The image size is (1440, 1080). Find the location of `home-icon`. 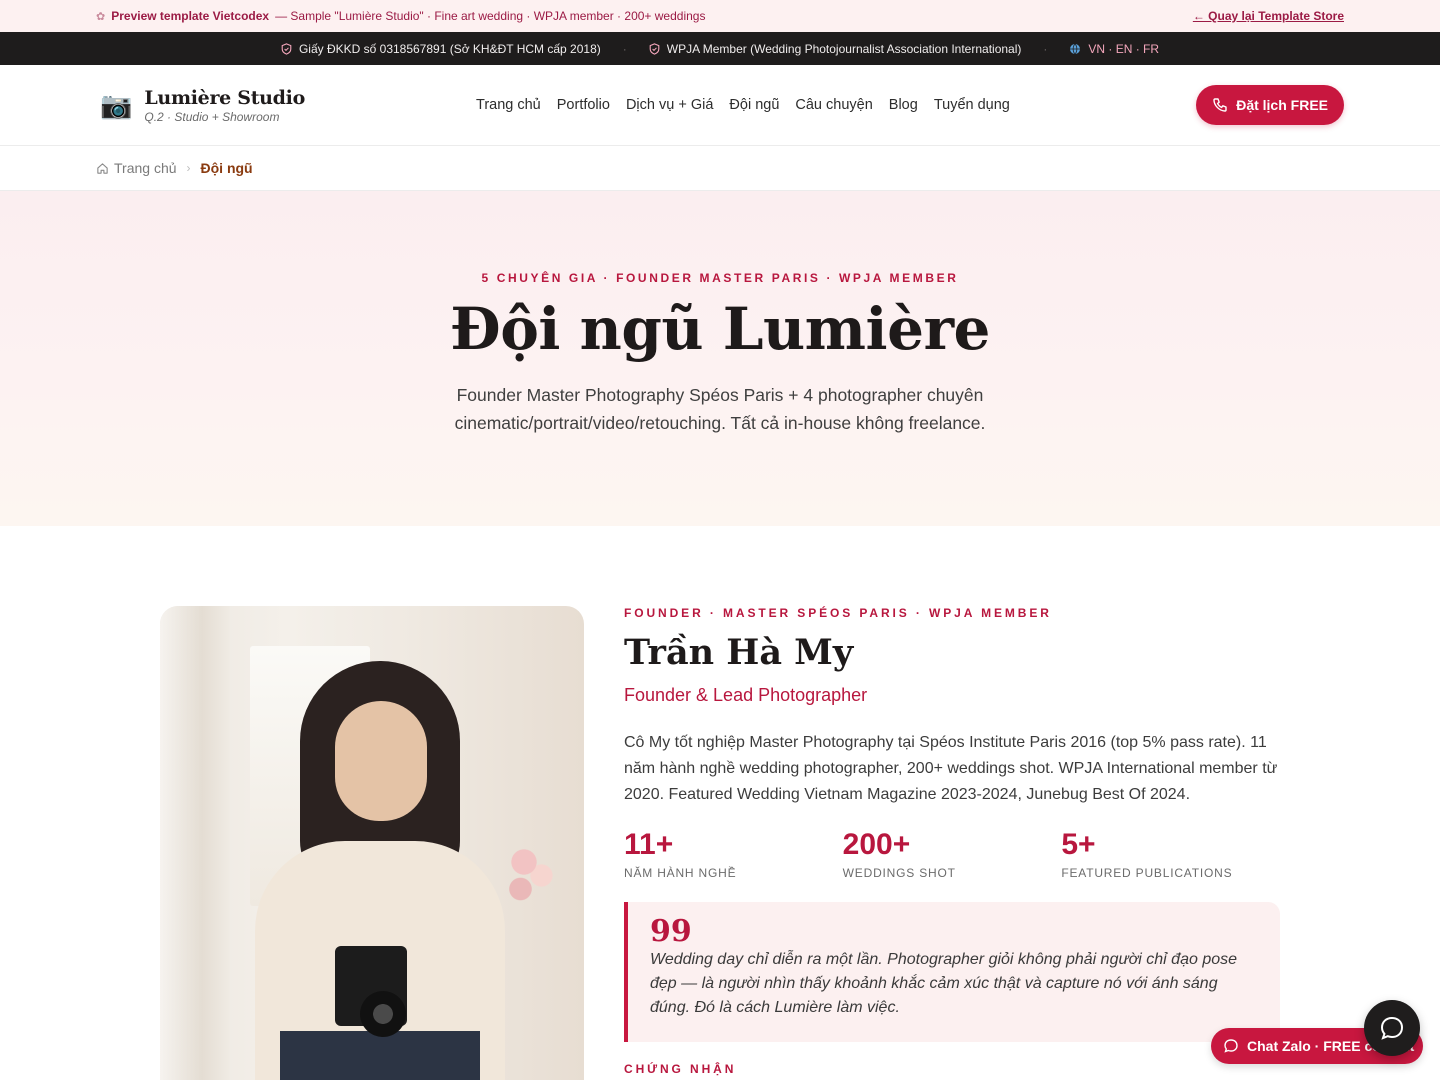

home-icon is located at coordinates (102, 168).